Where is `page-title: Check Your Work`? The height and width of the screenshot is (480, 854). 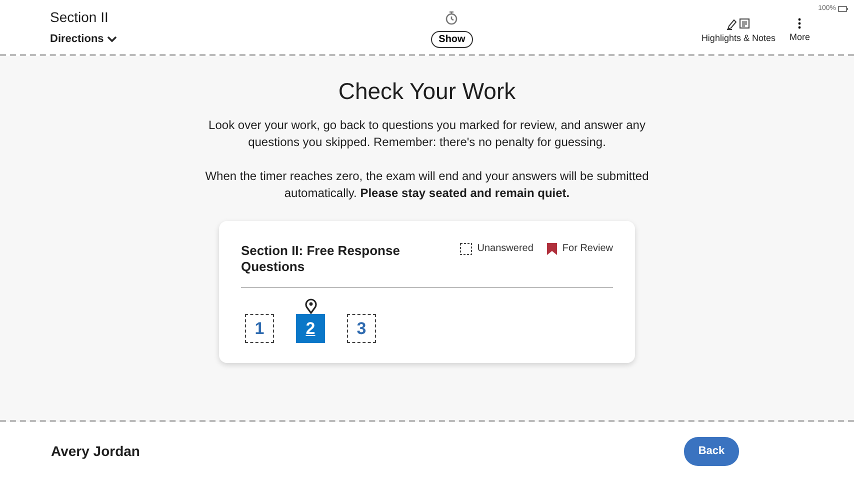 page-title: Check Your Work is located at coordinates (427, 91).